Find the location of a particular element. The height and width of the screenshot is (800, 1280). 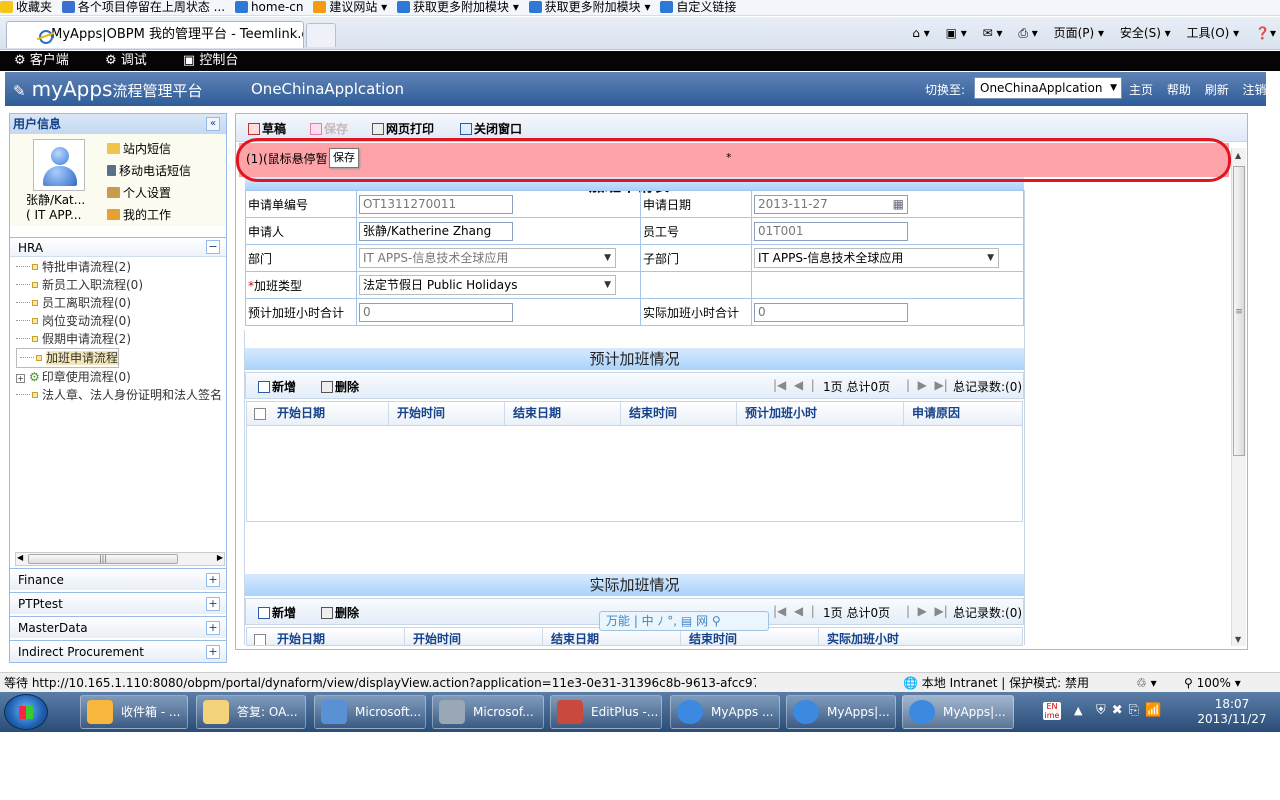

refresh-link: 刷新 is located at coordinates (1217, 90).